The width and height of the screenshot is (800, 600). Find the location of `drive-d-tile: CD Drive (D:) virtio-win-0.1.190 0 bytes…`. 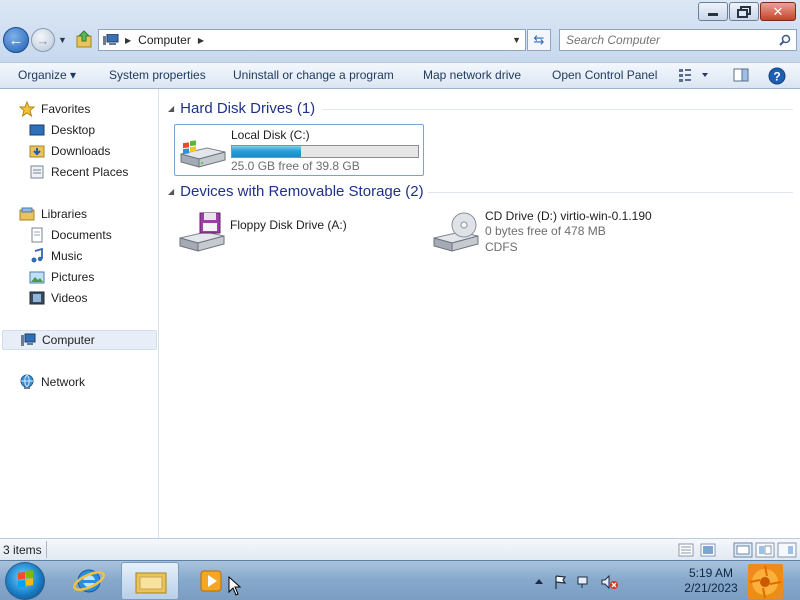

drive-d-tile: CD Drive (D:) virtio-win-0.1.190 0 bytes… is located at coordinates (560, 232).